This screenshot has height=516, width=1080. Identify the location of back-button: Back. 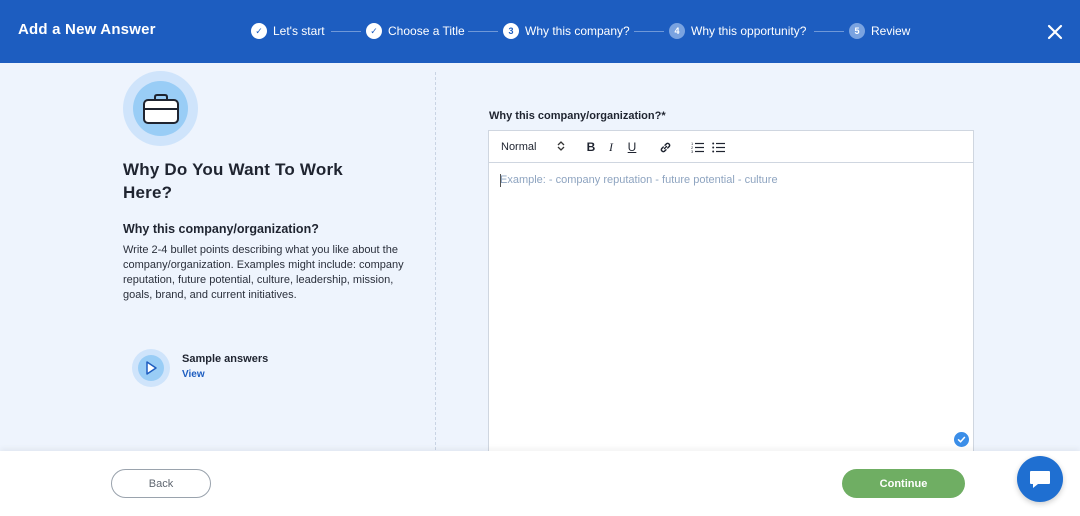
(161, 483).